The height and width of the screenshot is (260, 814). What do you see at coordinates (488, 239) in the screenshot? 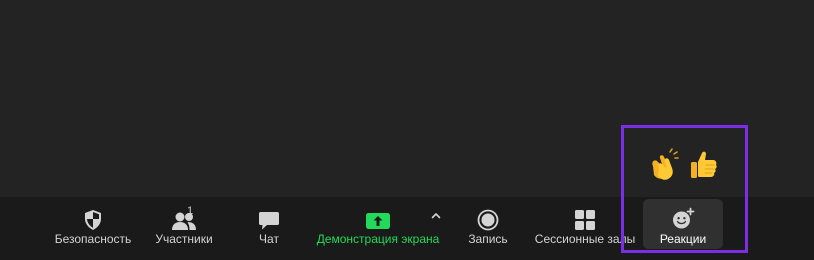
I see `record-label: Запись` at bounding box center [488, 239].